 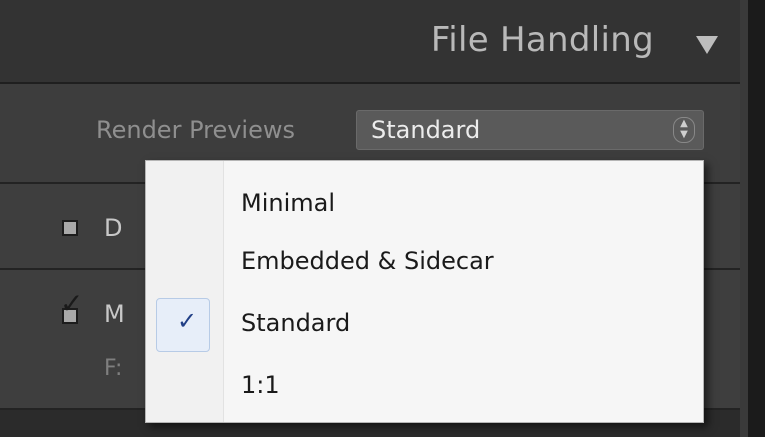 I want to click on stepper-arrows-icon: ▲ ▼, so click(x=684, y=130).